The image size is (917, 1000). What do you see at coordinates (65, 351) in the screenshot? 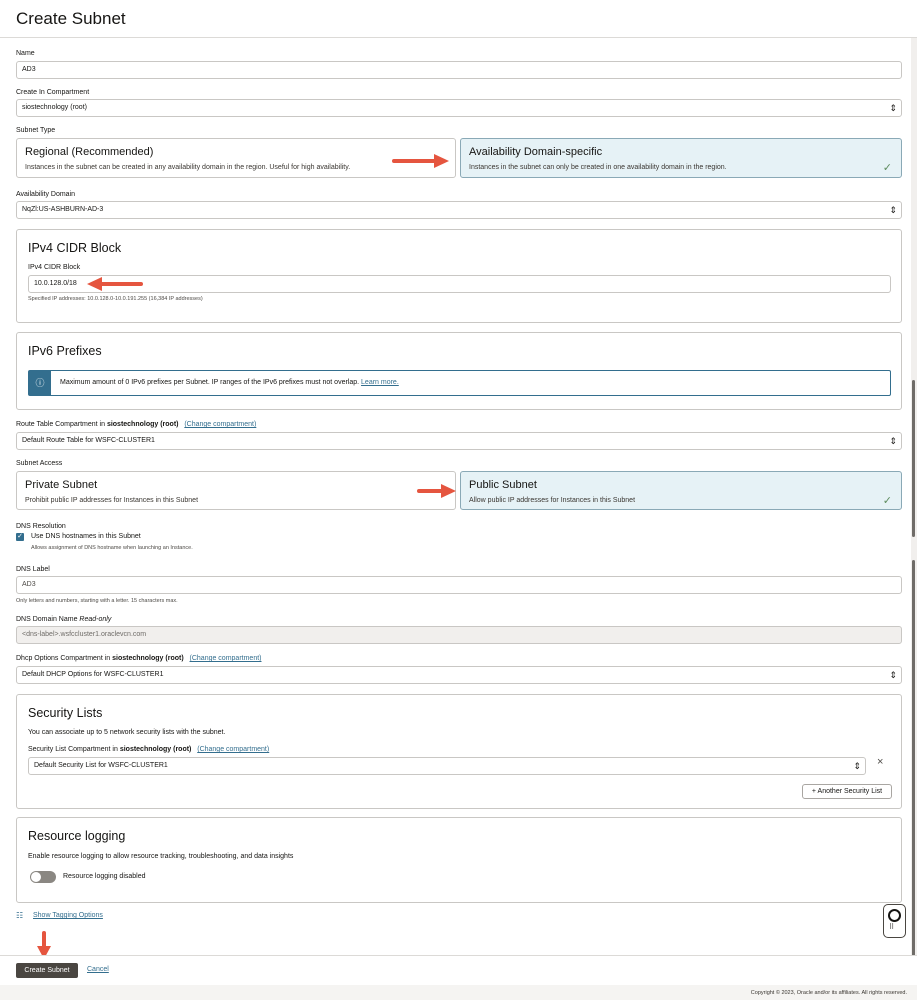
I see `ipv6-title: IPv6 Prefixes` at bounding box center [65, 351].